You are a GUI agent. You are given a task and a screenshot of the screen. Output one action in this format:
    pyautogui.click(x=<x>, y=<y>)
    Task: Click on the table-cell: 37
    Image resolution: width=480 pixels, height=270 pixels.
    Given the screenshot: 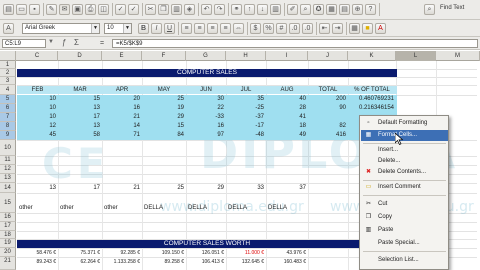 What is the action you would take?
    pyautogui.click(x=287, y=188)
    